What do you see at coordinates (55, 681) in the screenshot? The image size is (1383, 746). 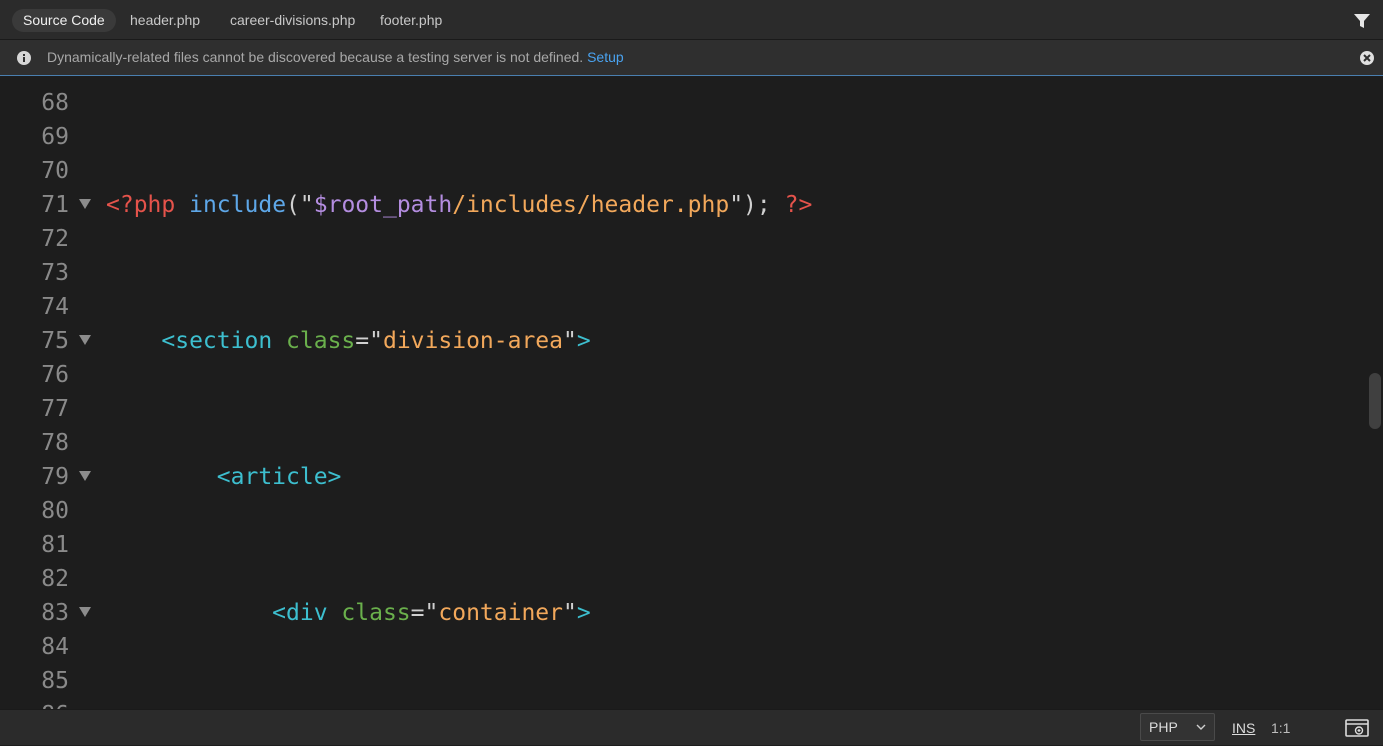 I see `line-number: 85` at bounding box center [55, 681].